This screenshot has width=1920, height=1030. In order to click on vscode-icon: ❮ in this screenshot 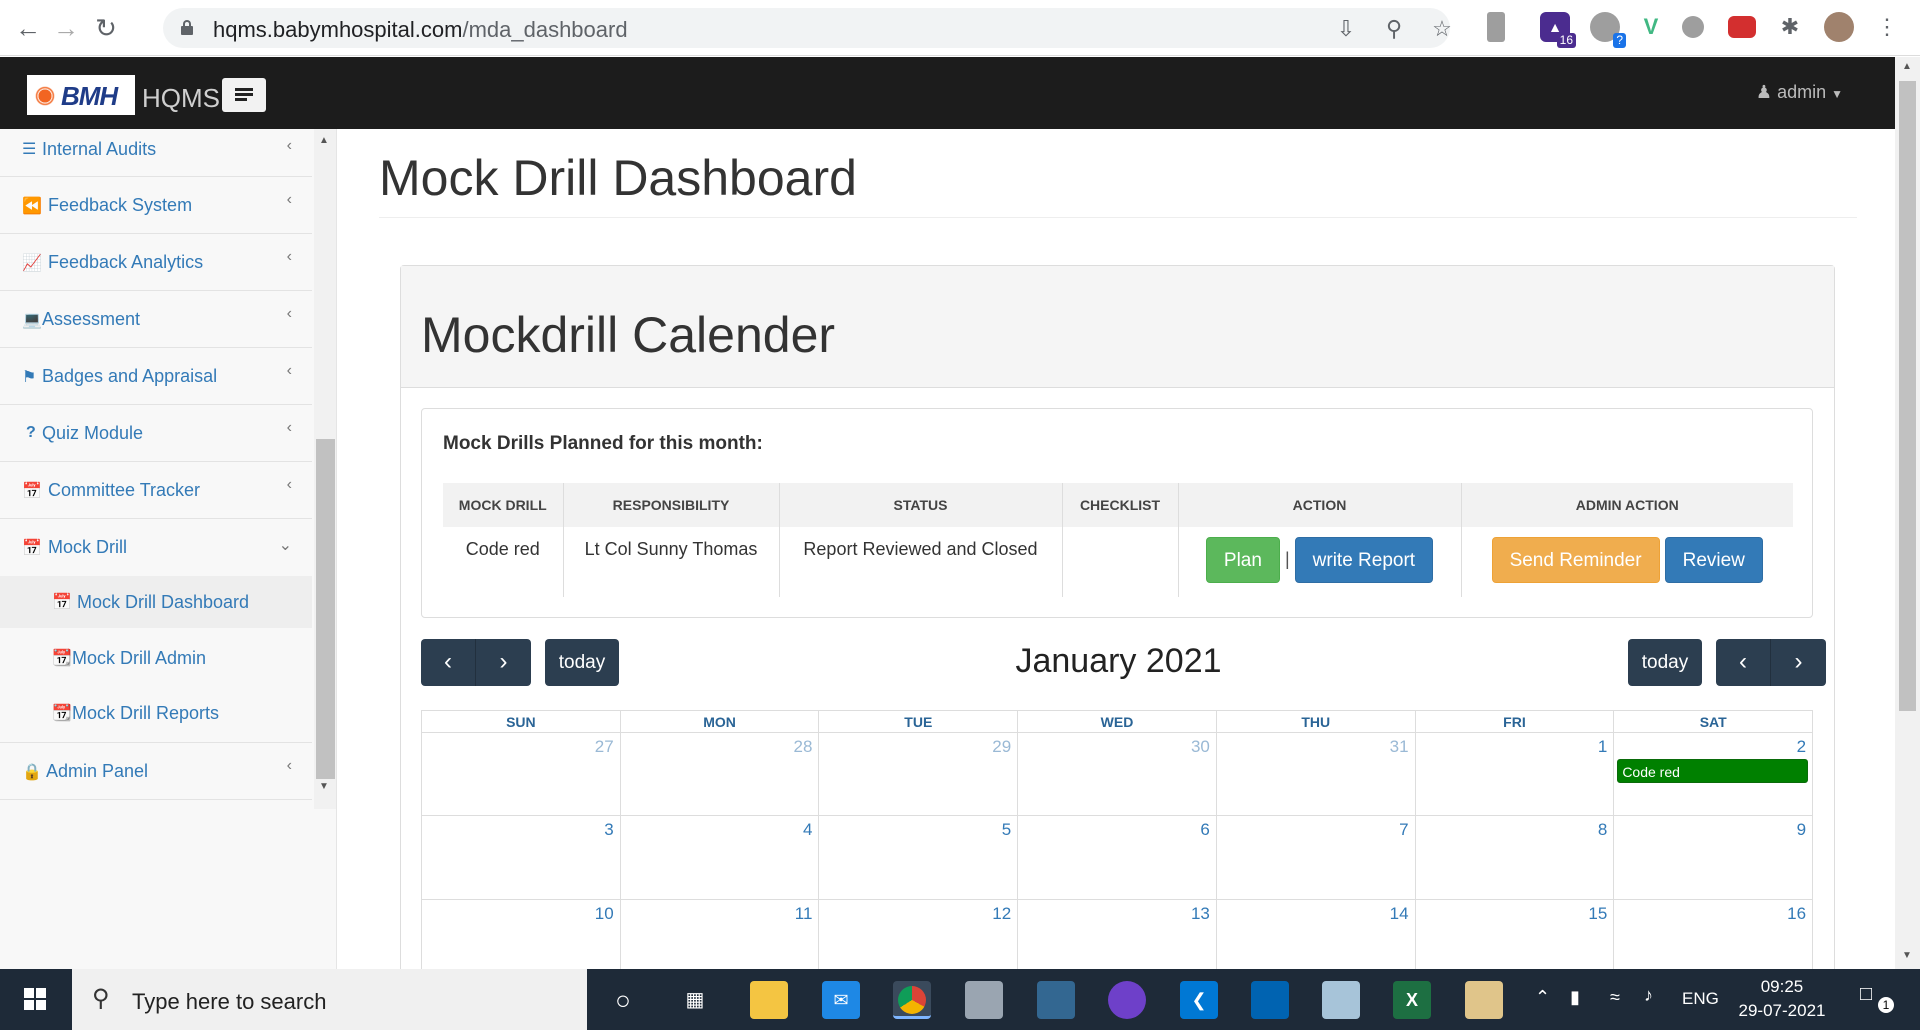, I will do `click(1199, 1000)`.